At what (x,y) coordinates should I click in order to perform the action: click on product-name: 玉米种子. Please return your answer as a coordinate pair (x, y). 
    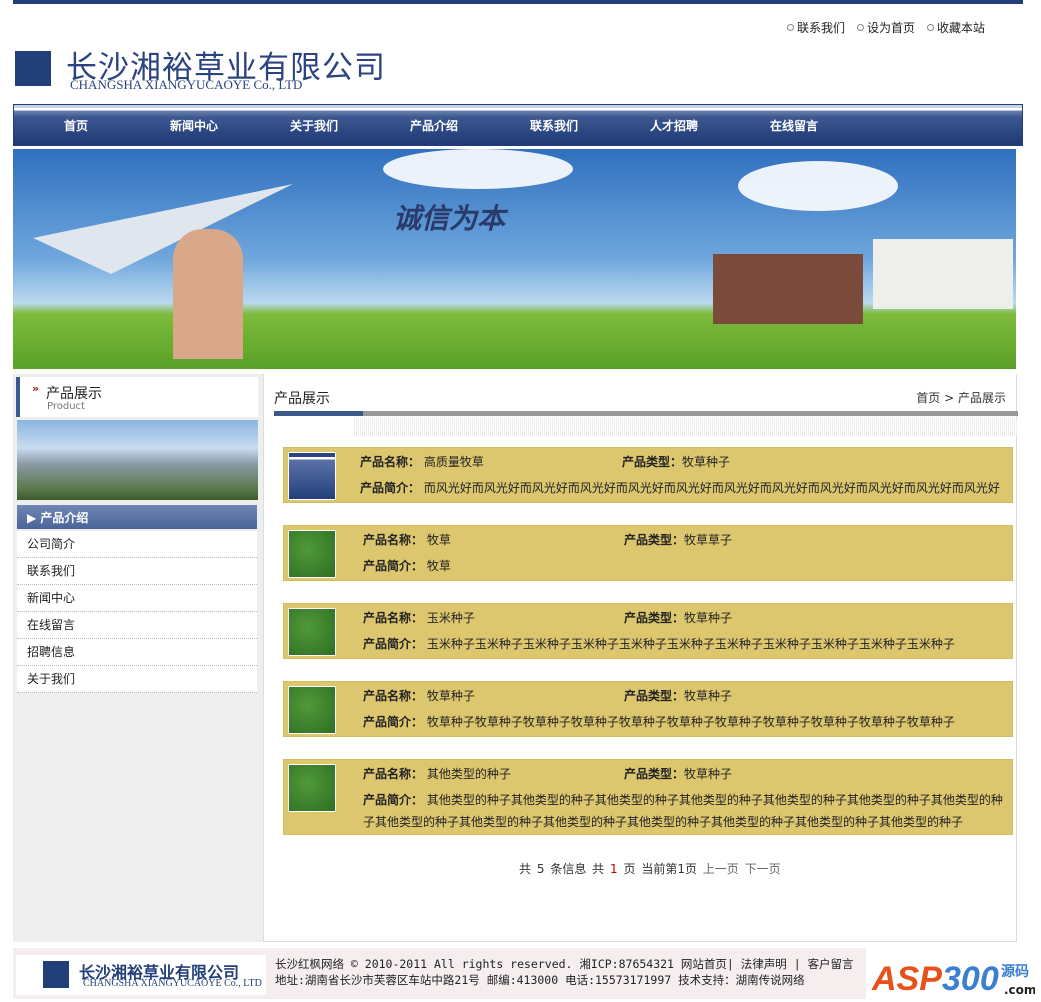
    Looking at the image, I should click on (451, 618).